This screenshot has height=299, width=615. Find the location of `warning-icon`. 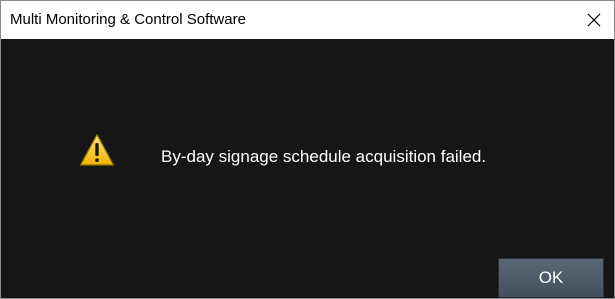

warning-icon is located at coordinates (97, 149).